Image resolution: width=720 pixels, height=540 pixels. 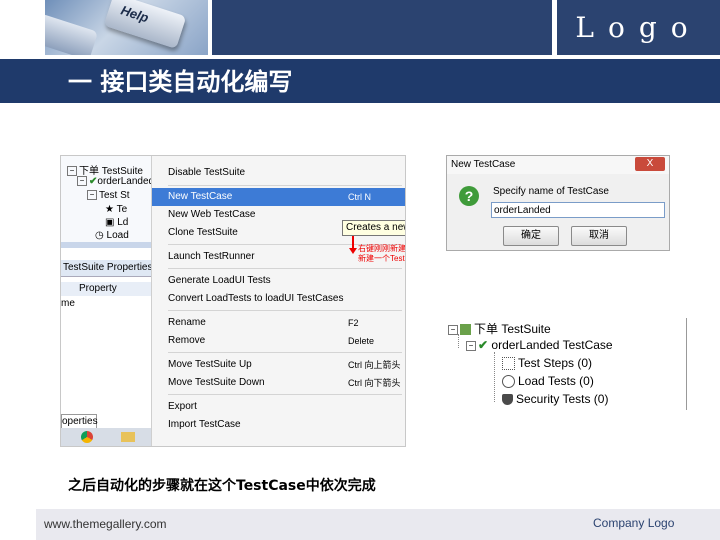 What do you see at coordinates (361, 341) in the screenshot?
I see `menu-item-shortcut: Delete` at bounding box center [361, 341].